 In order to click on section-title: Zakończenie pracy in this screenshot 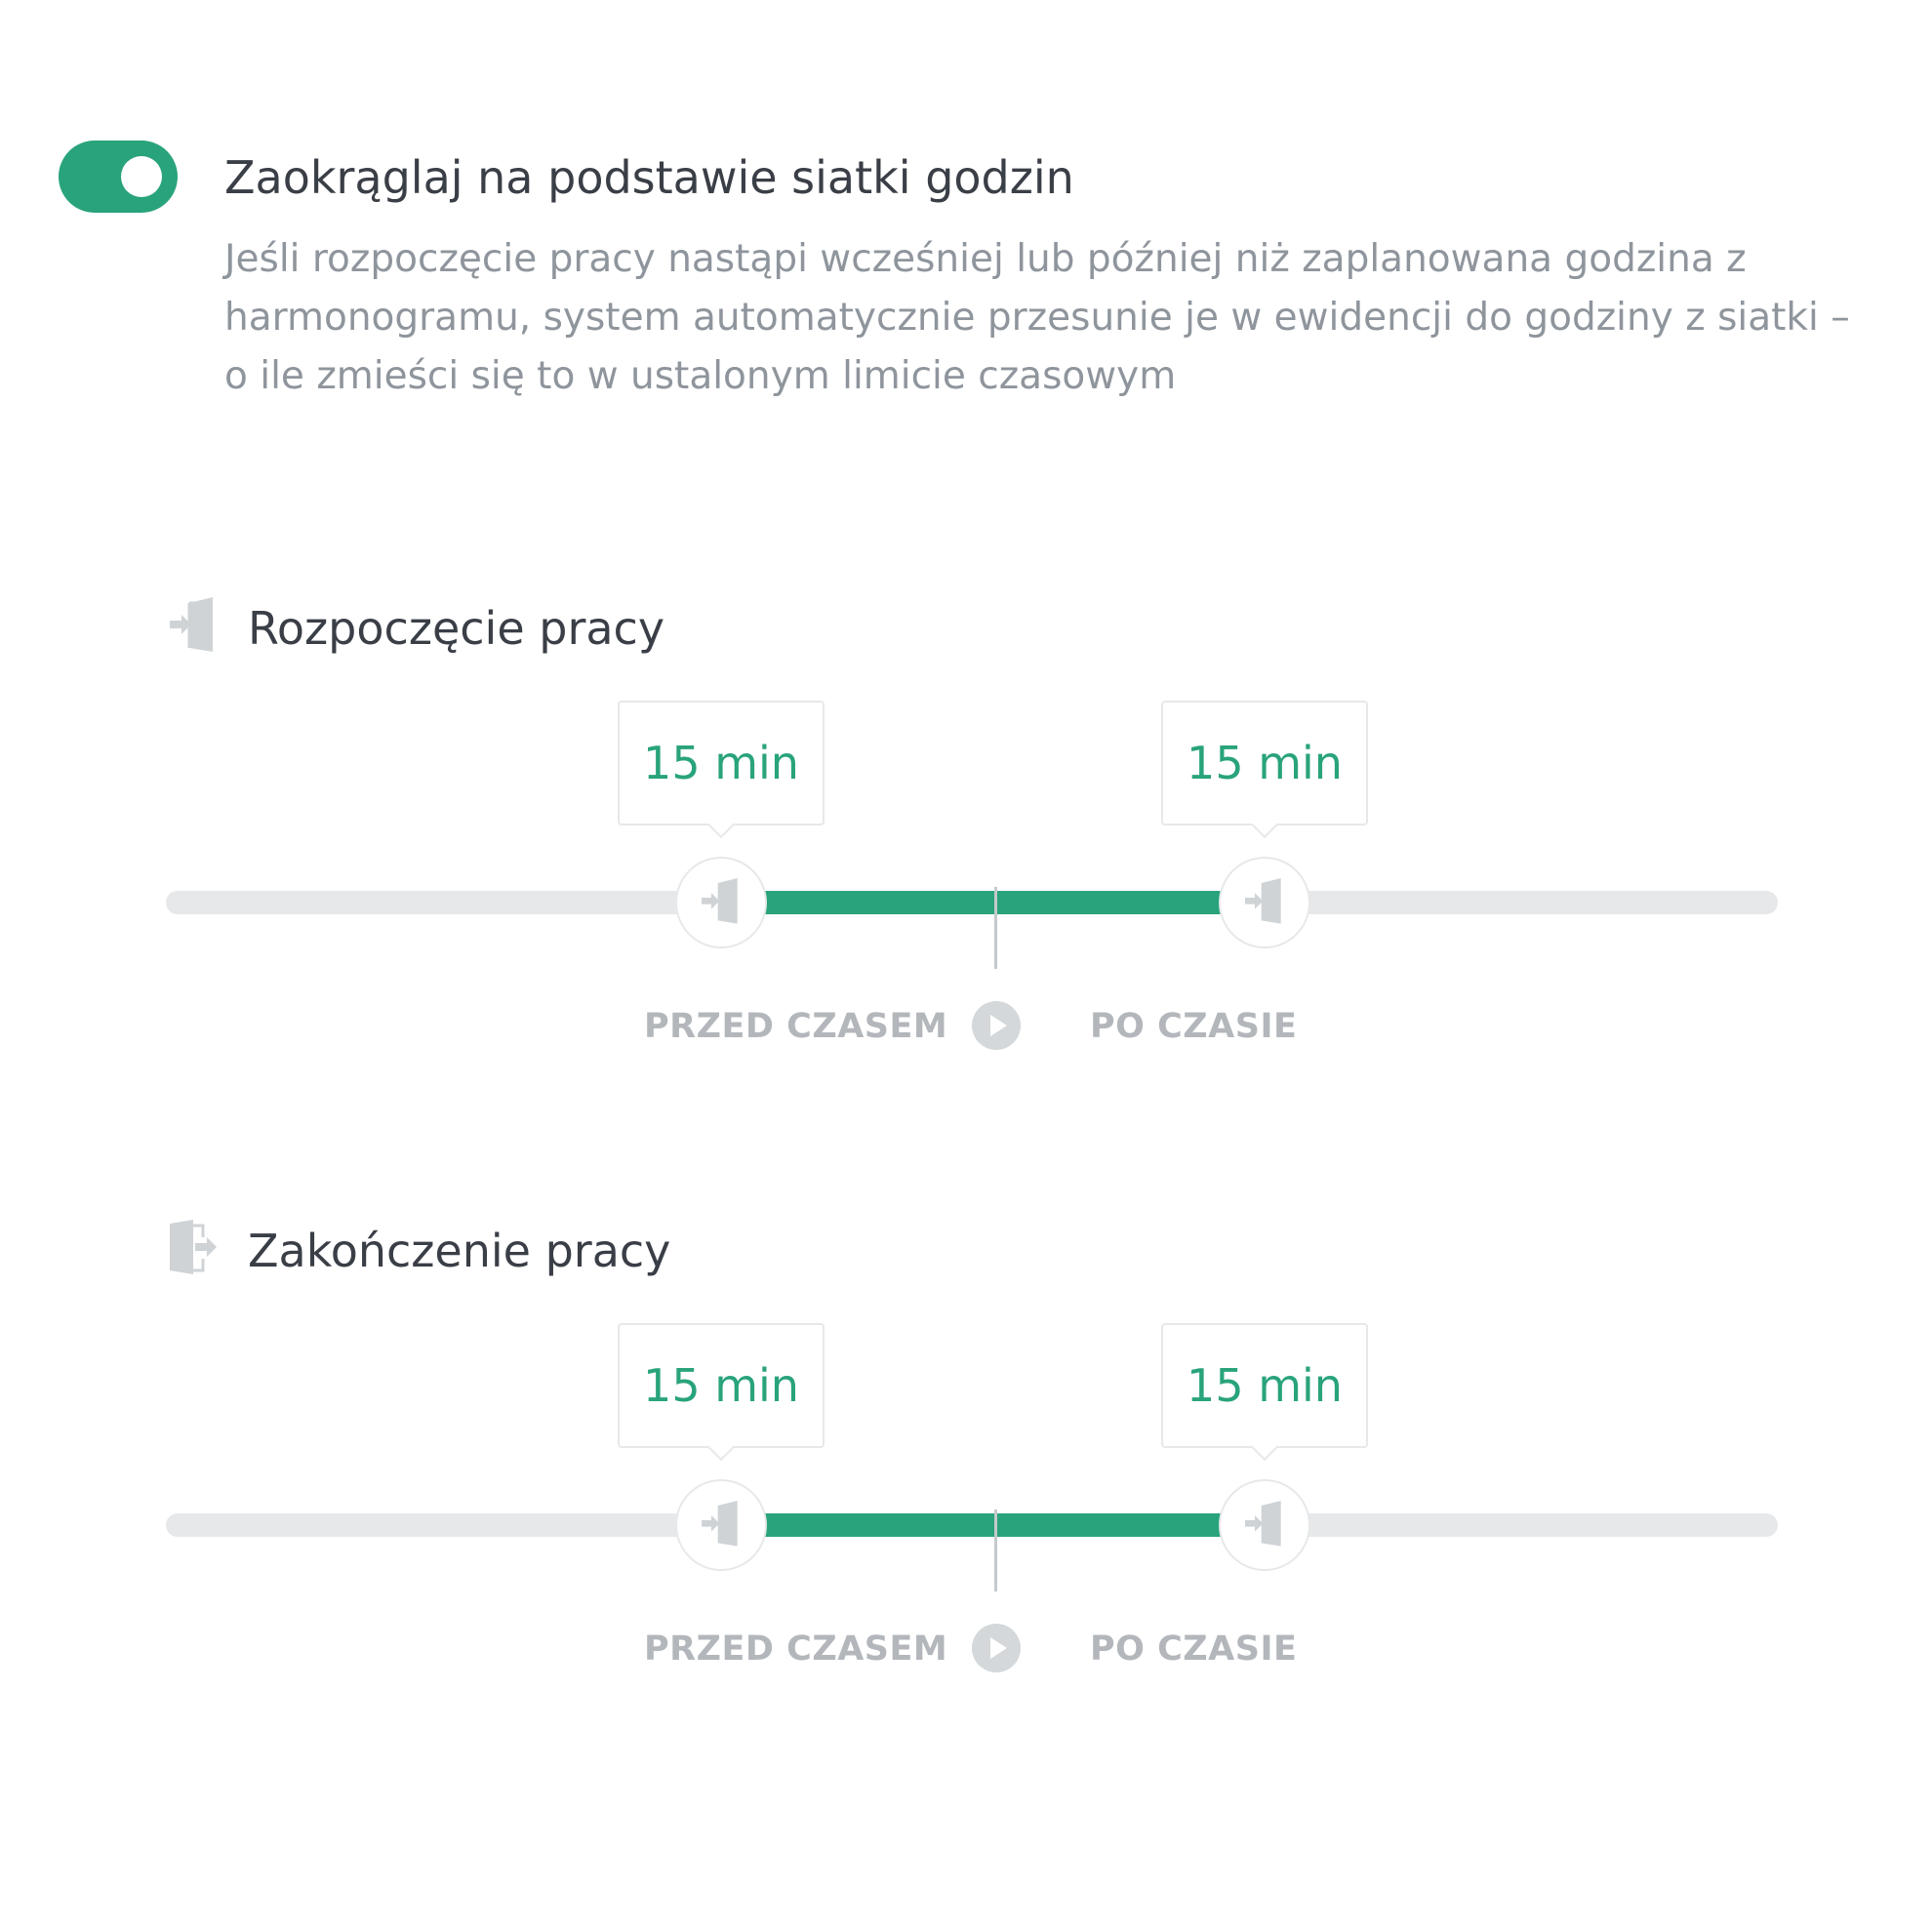, I will do `click(459, 1251)`.